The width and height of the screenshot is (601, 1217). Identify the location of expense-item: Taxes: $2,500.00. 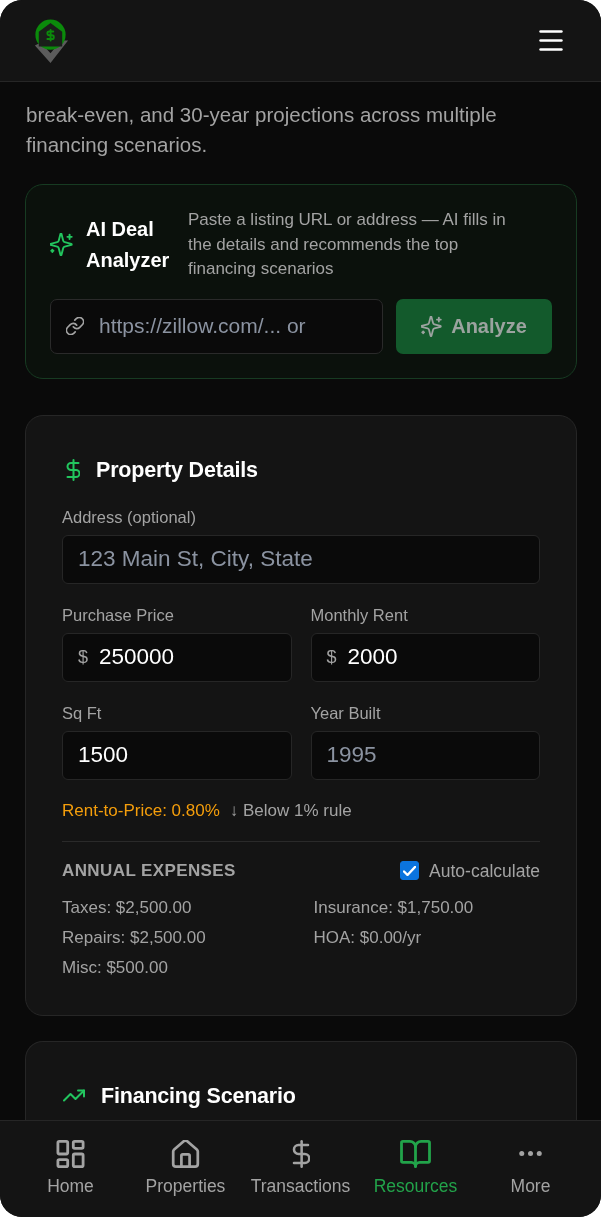
(127, 907).